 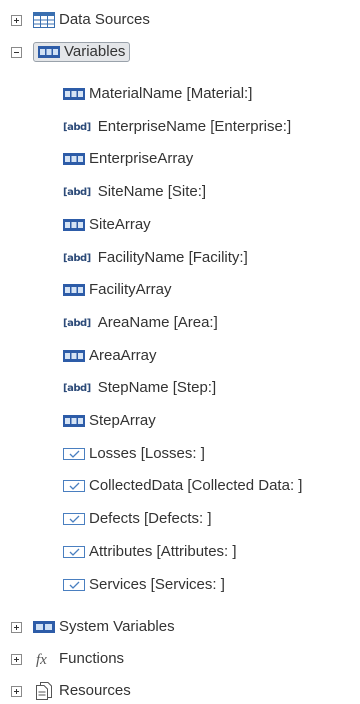 What do you see at coordinates (196, 485) in the screenshot?
I see `variable-item-label: CollectedData [Collected Data: ]` at bounding box center [196, 485].